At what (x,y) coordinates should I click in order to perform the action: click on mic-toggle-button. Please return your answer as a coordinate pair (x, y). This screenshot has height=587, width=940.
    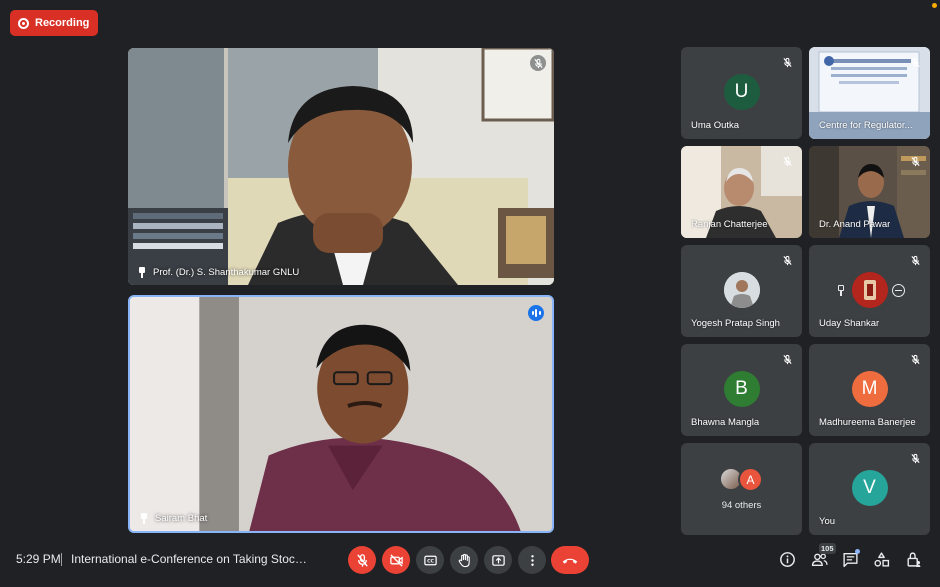
    Looking at the image, I should click on (362, 560).